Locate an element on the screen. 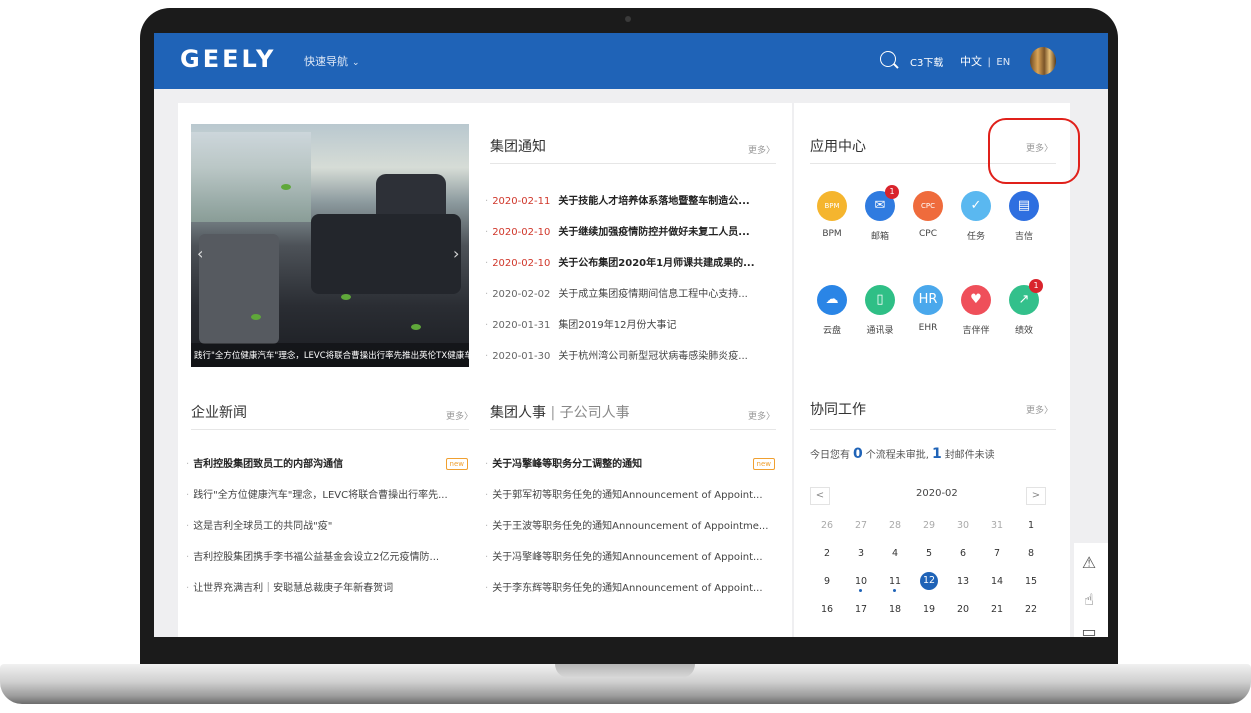 Image resolution: width=1251 pixels, height=713 pixels. news-title: 这是吉利全球员工的共同战"疫" is located at coordinates (262, 526).